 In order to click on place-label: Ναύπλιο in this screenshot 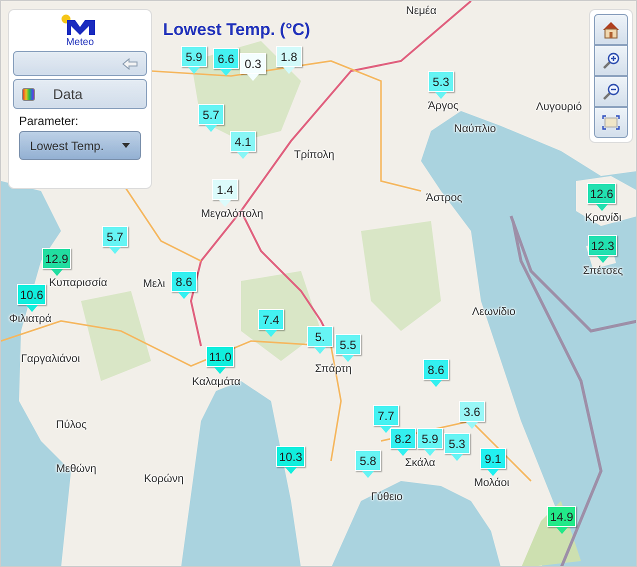, I will do `click(475, 129)`.